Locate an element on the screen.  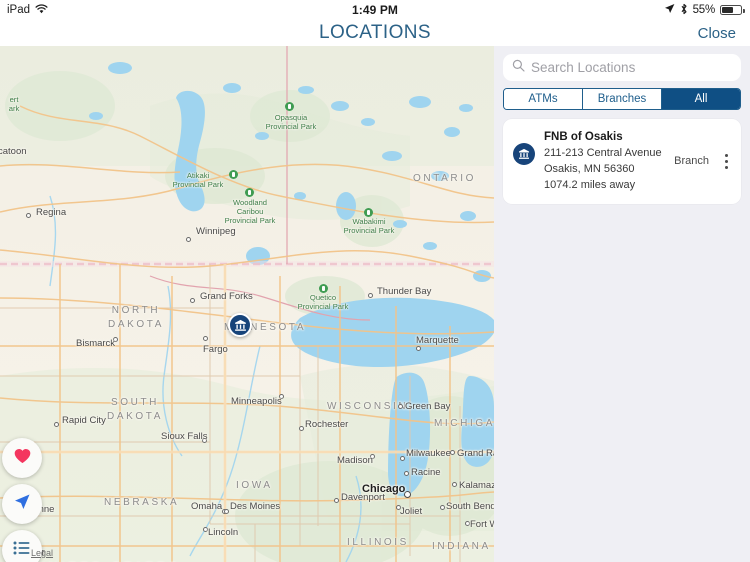
location-arrow-icon is located at coordinates (669, 10).